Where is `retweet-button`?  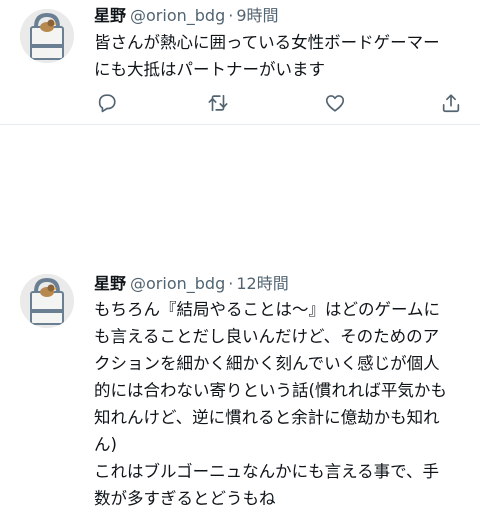 retweet-button is located at coordinates (218, 103).